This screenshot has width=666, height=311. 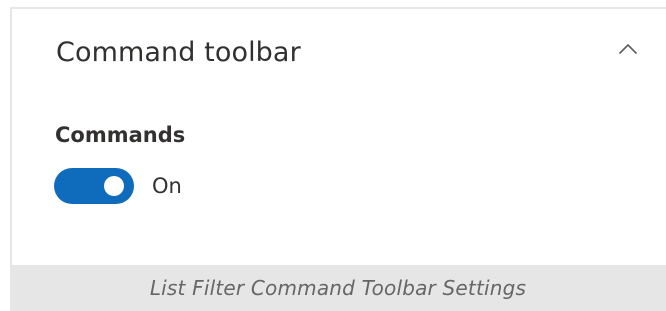 I want to click on commands-label: Commands, so click(x=120, y=135).